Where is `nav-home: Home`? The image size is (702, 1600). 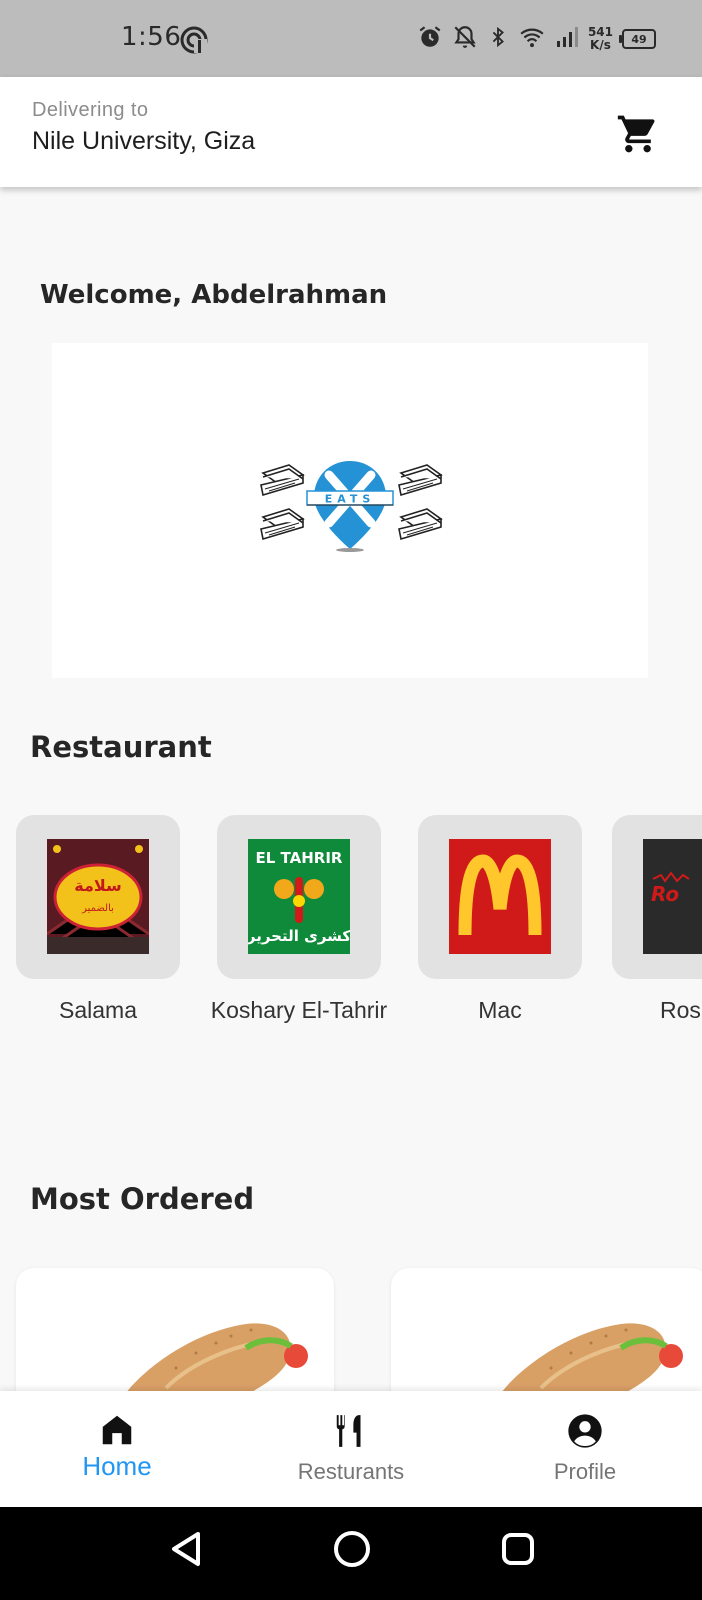
nav-home: Home is located at coordinates (117, 1449).